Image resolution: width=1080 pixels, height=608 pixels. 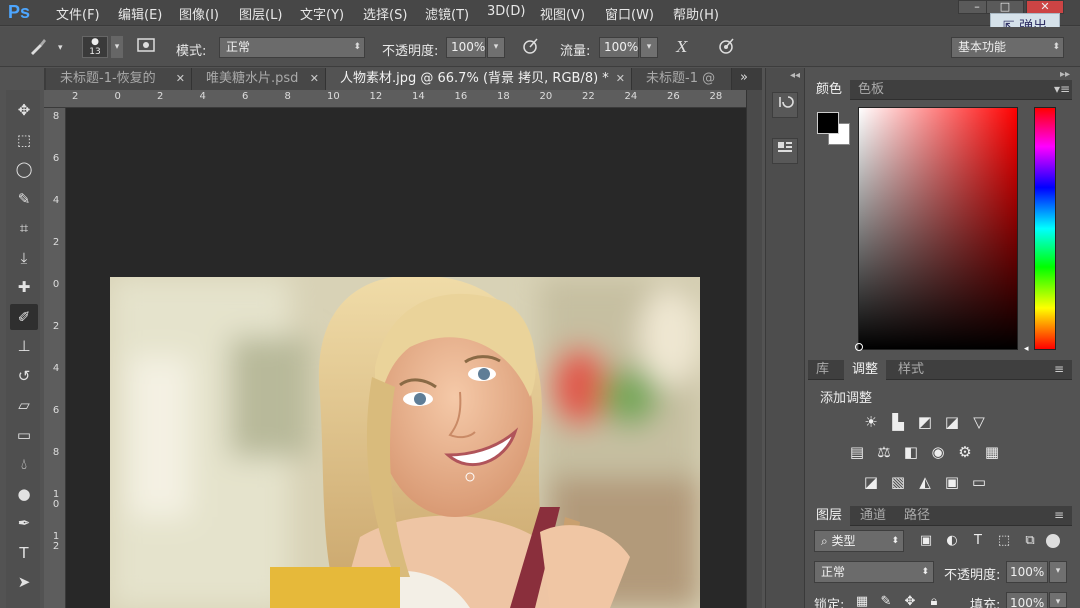 I want to click on dodge-tool-icon: ●, so click(x=24, y=494).